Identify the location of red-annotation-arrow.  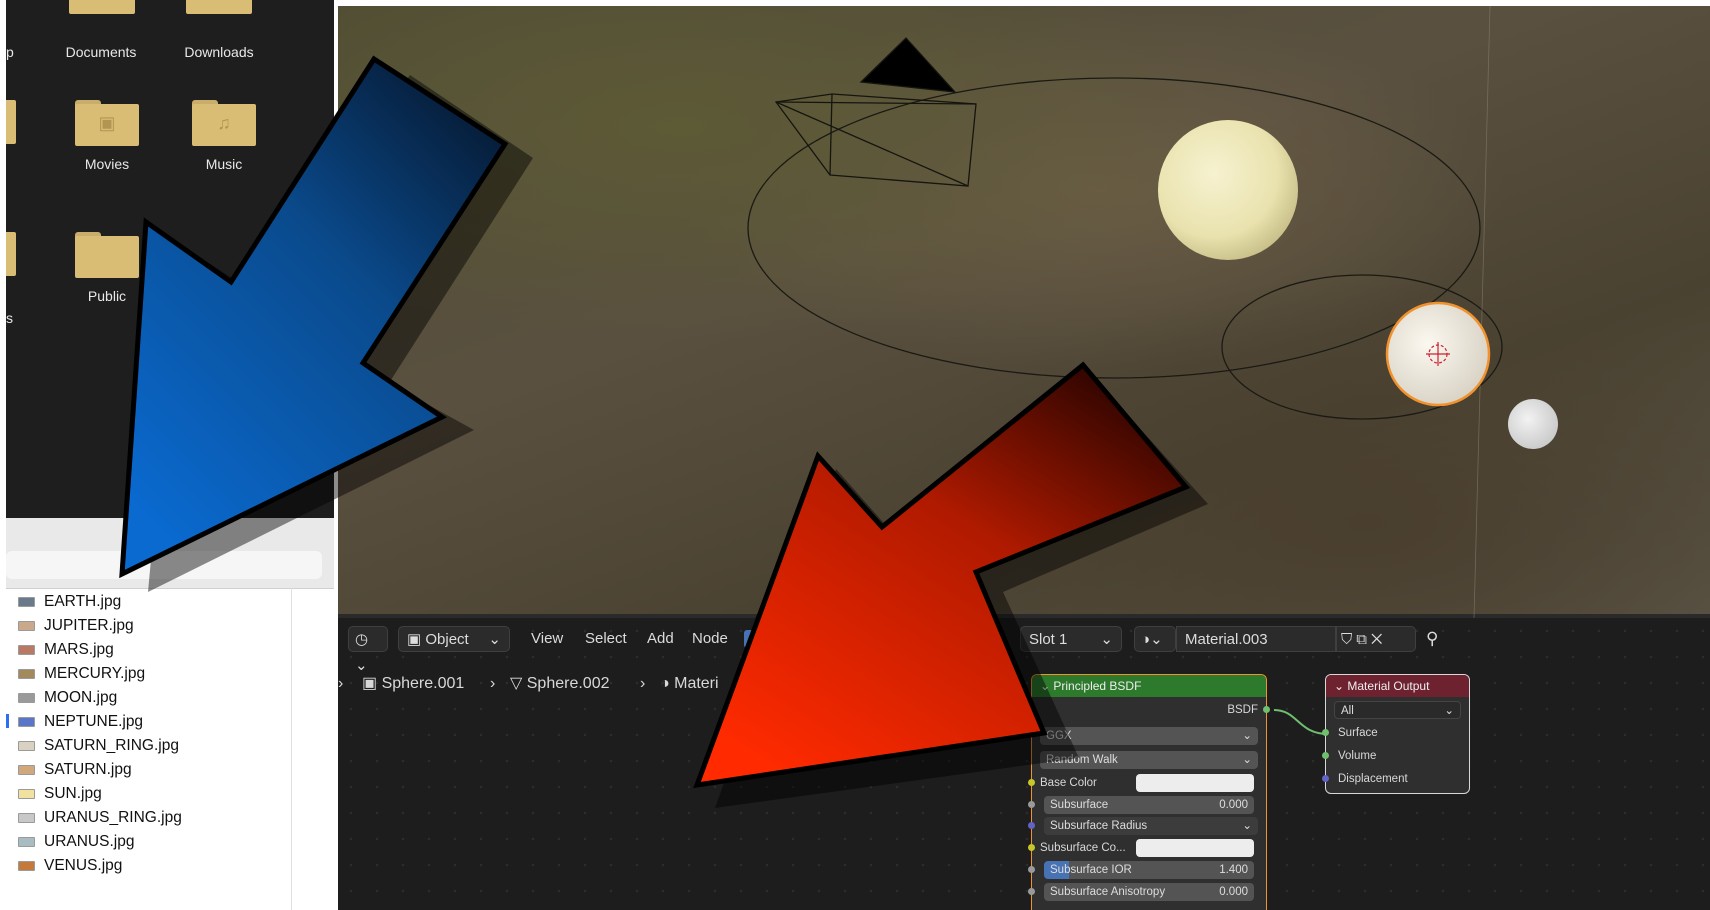
(942, 575).